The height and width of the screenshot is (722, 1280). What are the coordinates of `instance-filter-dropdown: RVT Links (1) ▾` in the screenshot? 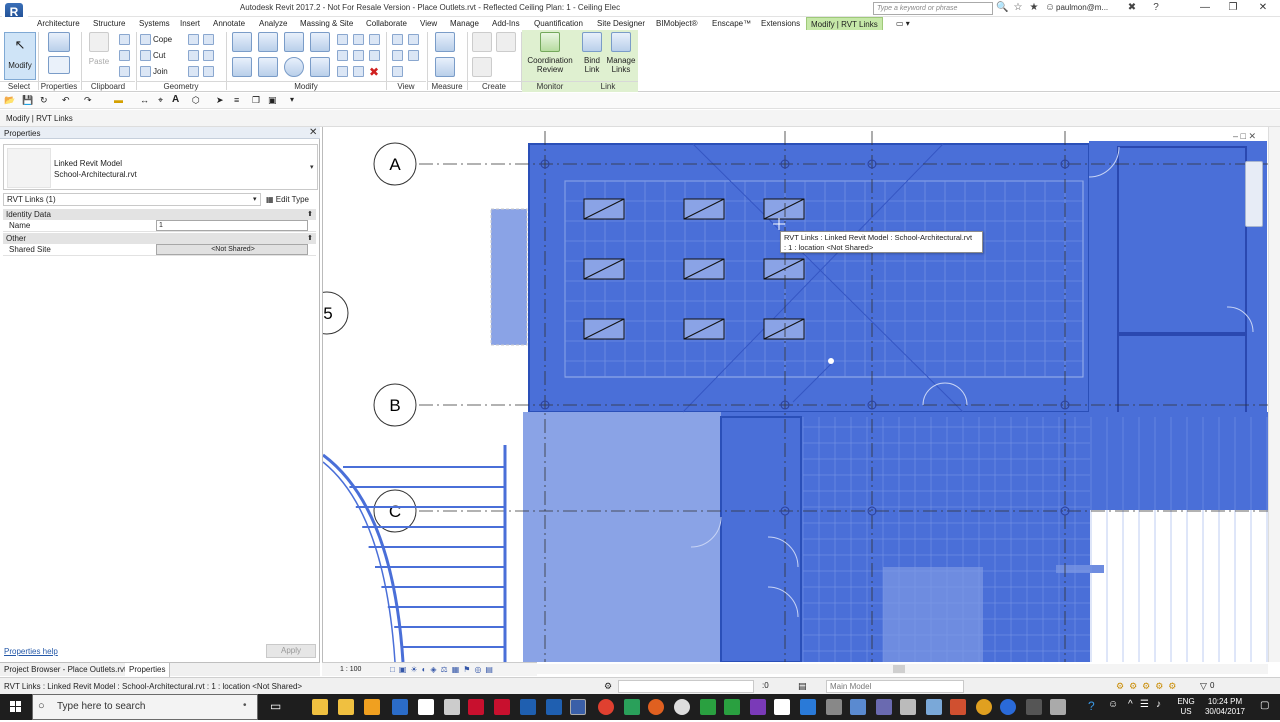 It's located at (132, 199).